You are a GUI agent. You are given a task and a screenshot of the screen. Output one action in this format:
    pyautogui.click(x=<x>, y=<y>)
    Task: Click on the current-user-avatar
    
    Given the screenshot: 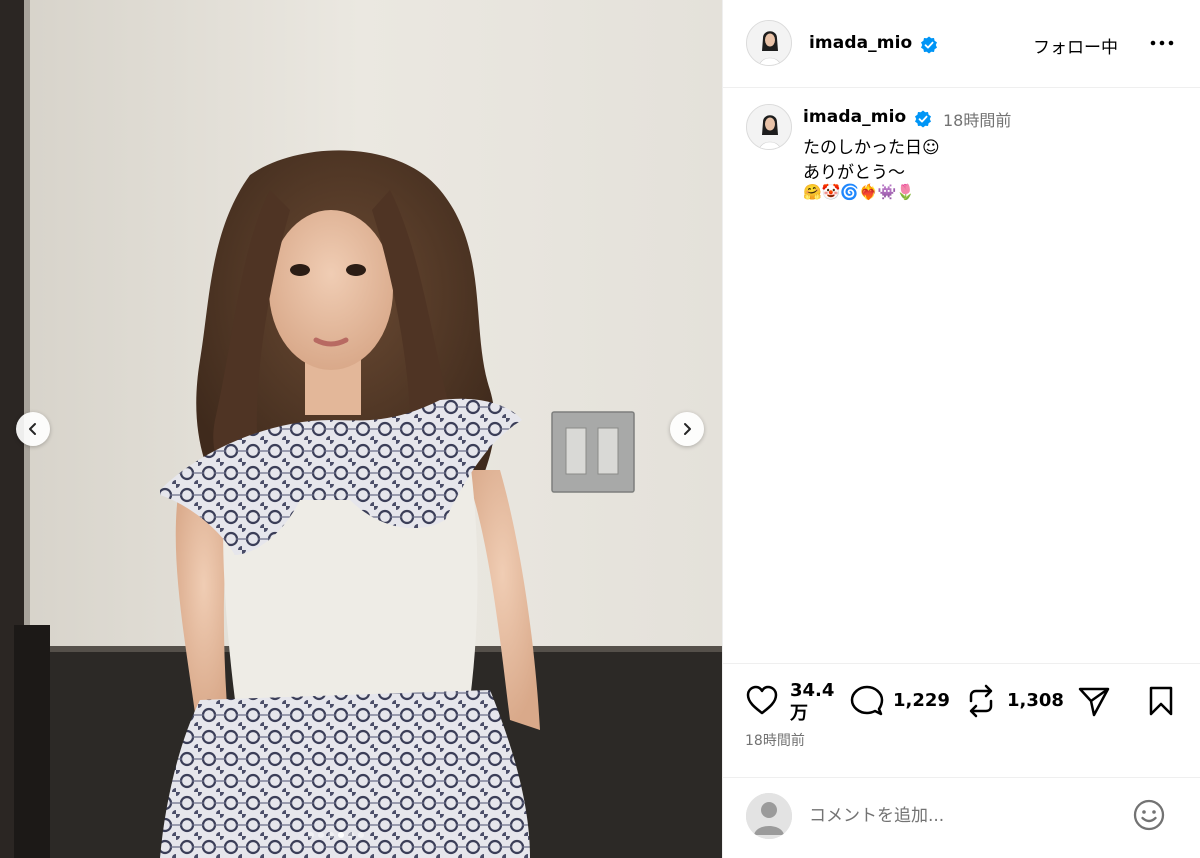 What is the action you would take?
    pyautogui.click(x=769, y=816)
    